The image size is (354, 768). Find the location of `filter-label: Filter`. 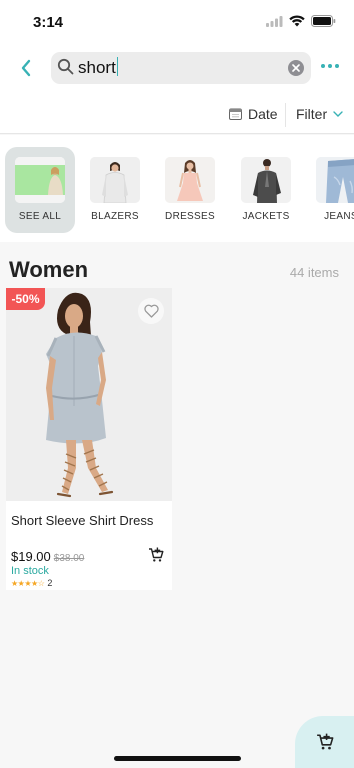

filter-label: Filter is located at coordinates (312, 114).